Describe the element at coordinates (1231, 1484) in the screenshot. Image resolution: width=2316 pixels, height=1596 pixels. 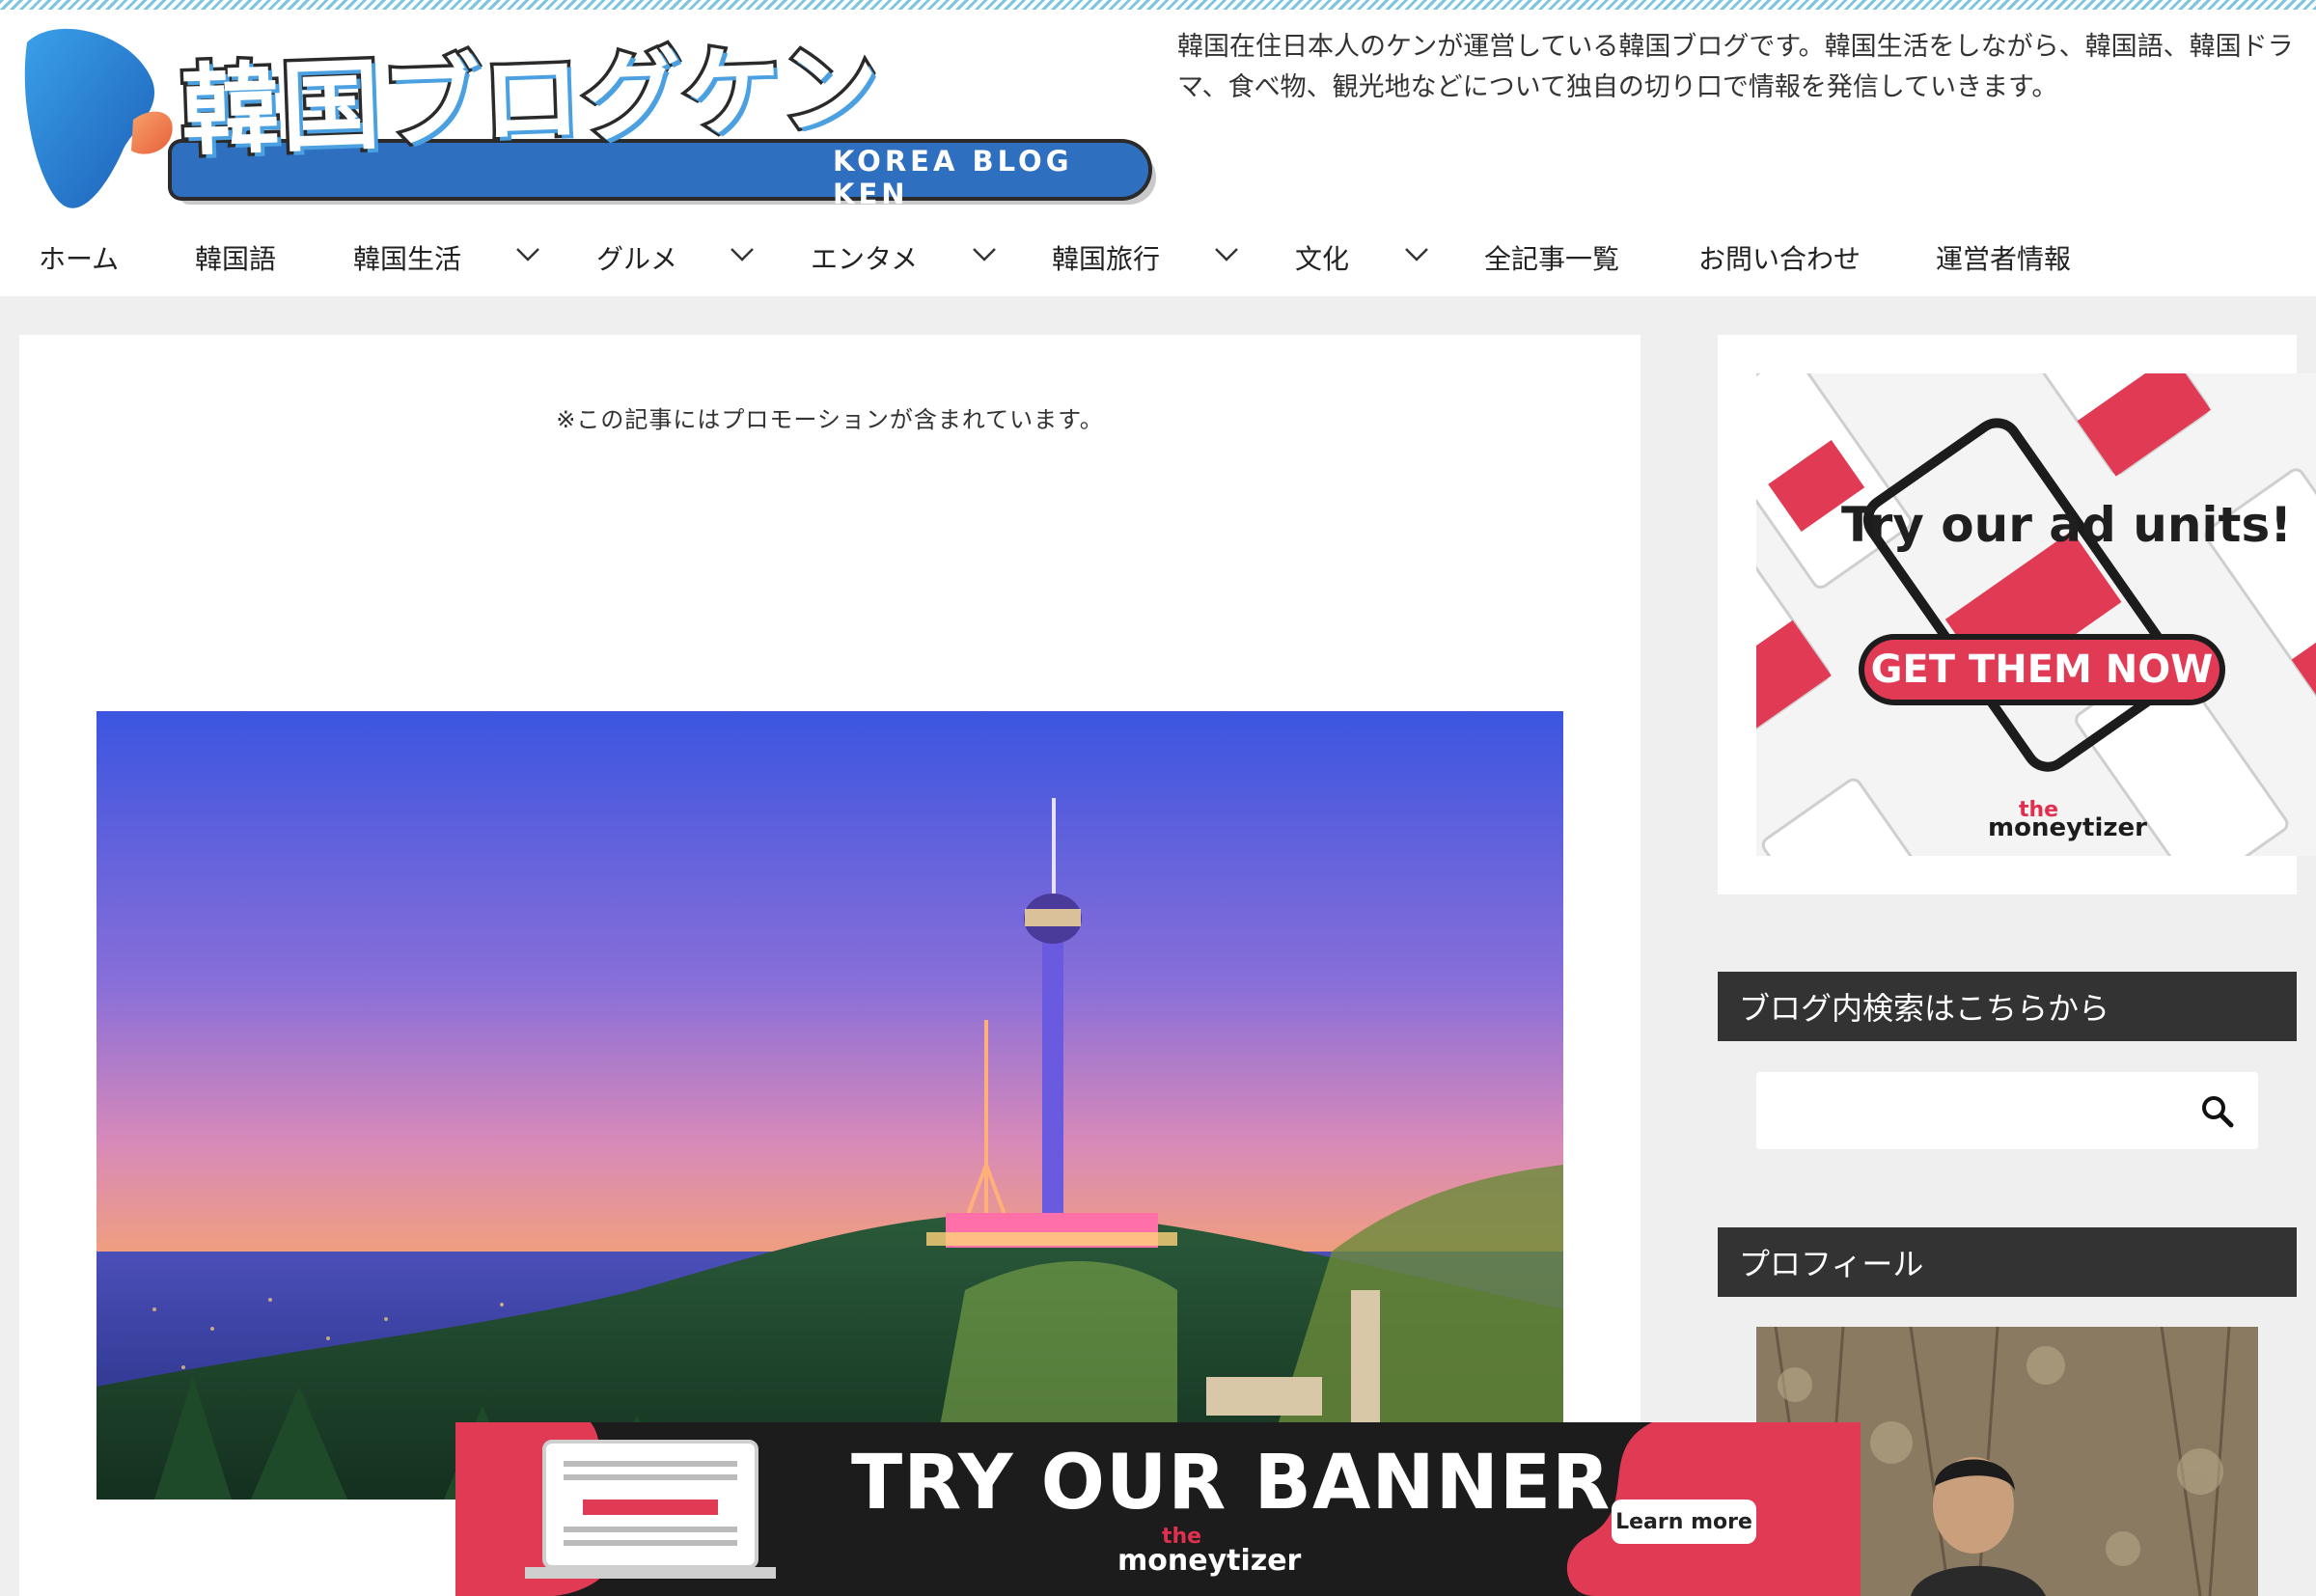
I see `banner-headline: TRY OUR BANNER` at that location.